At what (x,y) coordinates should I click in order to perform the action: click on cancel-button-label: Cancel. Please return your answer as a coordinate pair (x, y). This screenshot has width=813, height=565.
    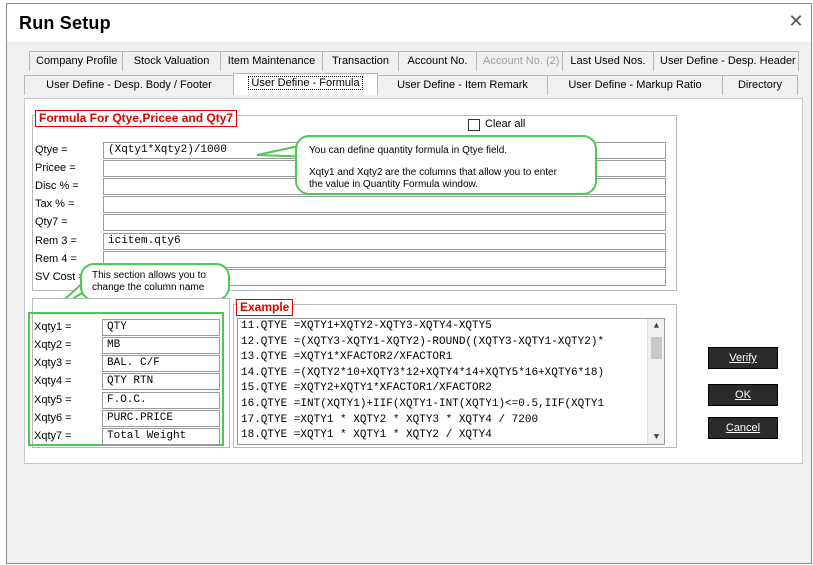
    Looking at the image, I should click on (743, 428).